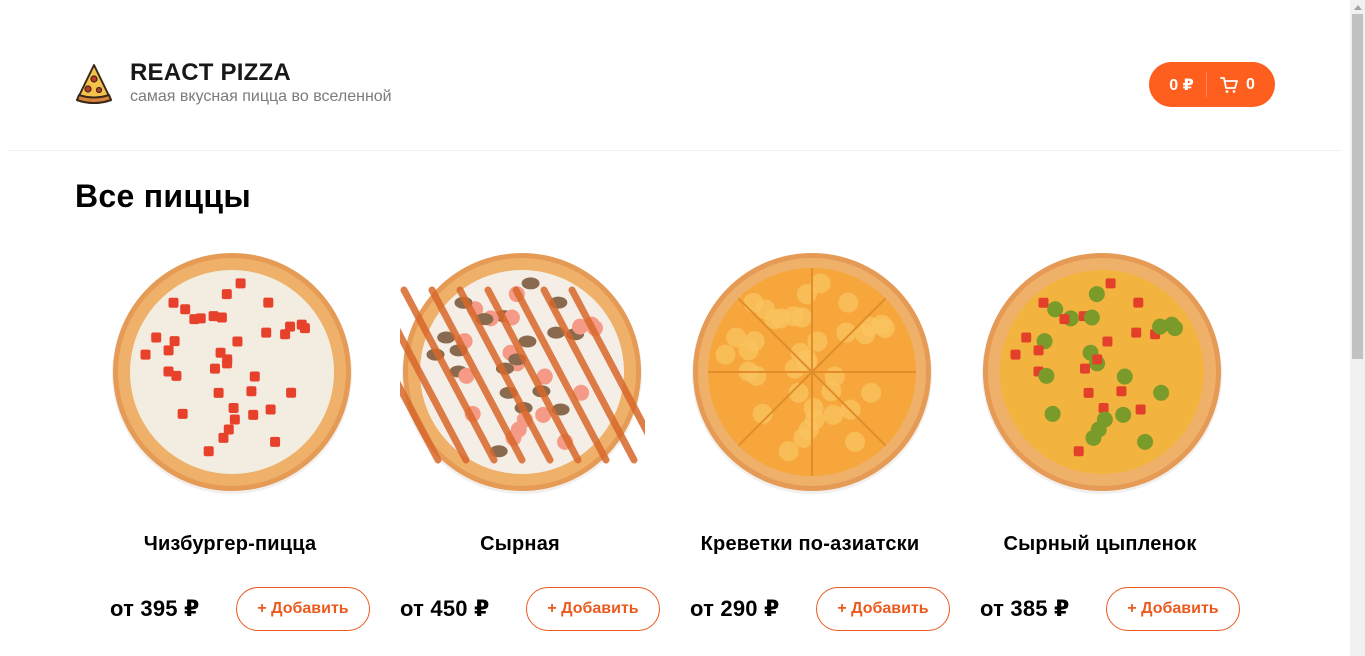  I want to click on cart-count: 0, so click(1250, 84).